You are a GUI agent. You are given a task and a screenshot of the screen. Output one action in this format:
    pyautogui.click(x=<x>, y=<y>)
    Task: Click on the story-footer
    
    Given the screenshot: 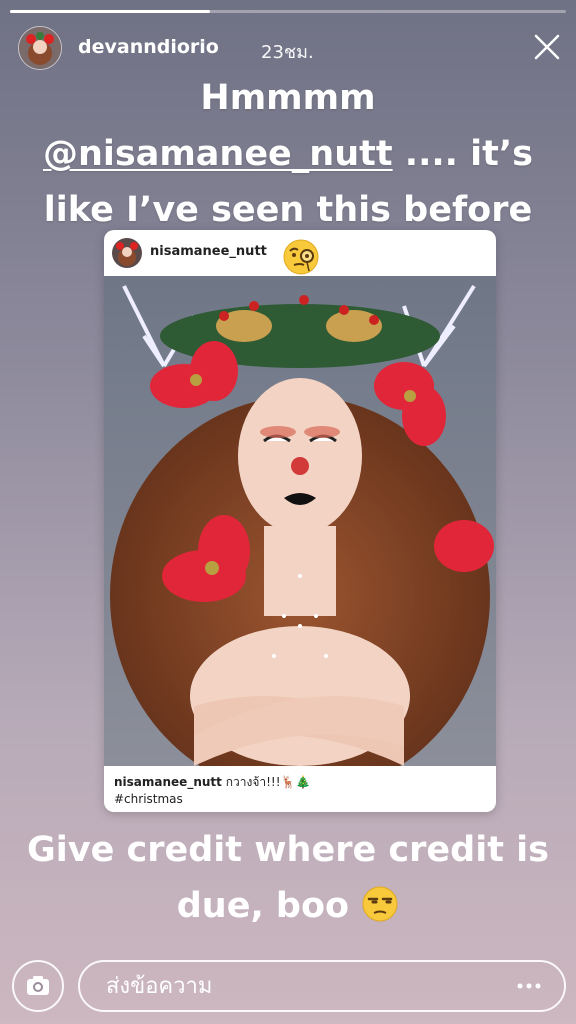 What is the action you would take?
    pyautogui.click(x=289, y=986)
    